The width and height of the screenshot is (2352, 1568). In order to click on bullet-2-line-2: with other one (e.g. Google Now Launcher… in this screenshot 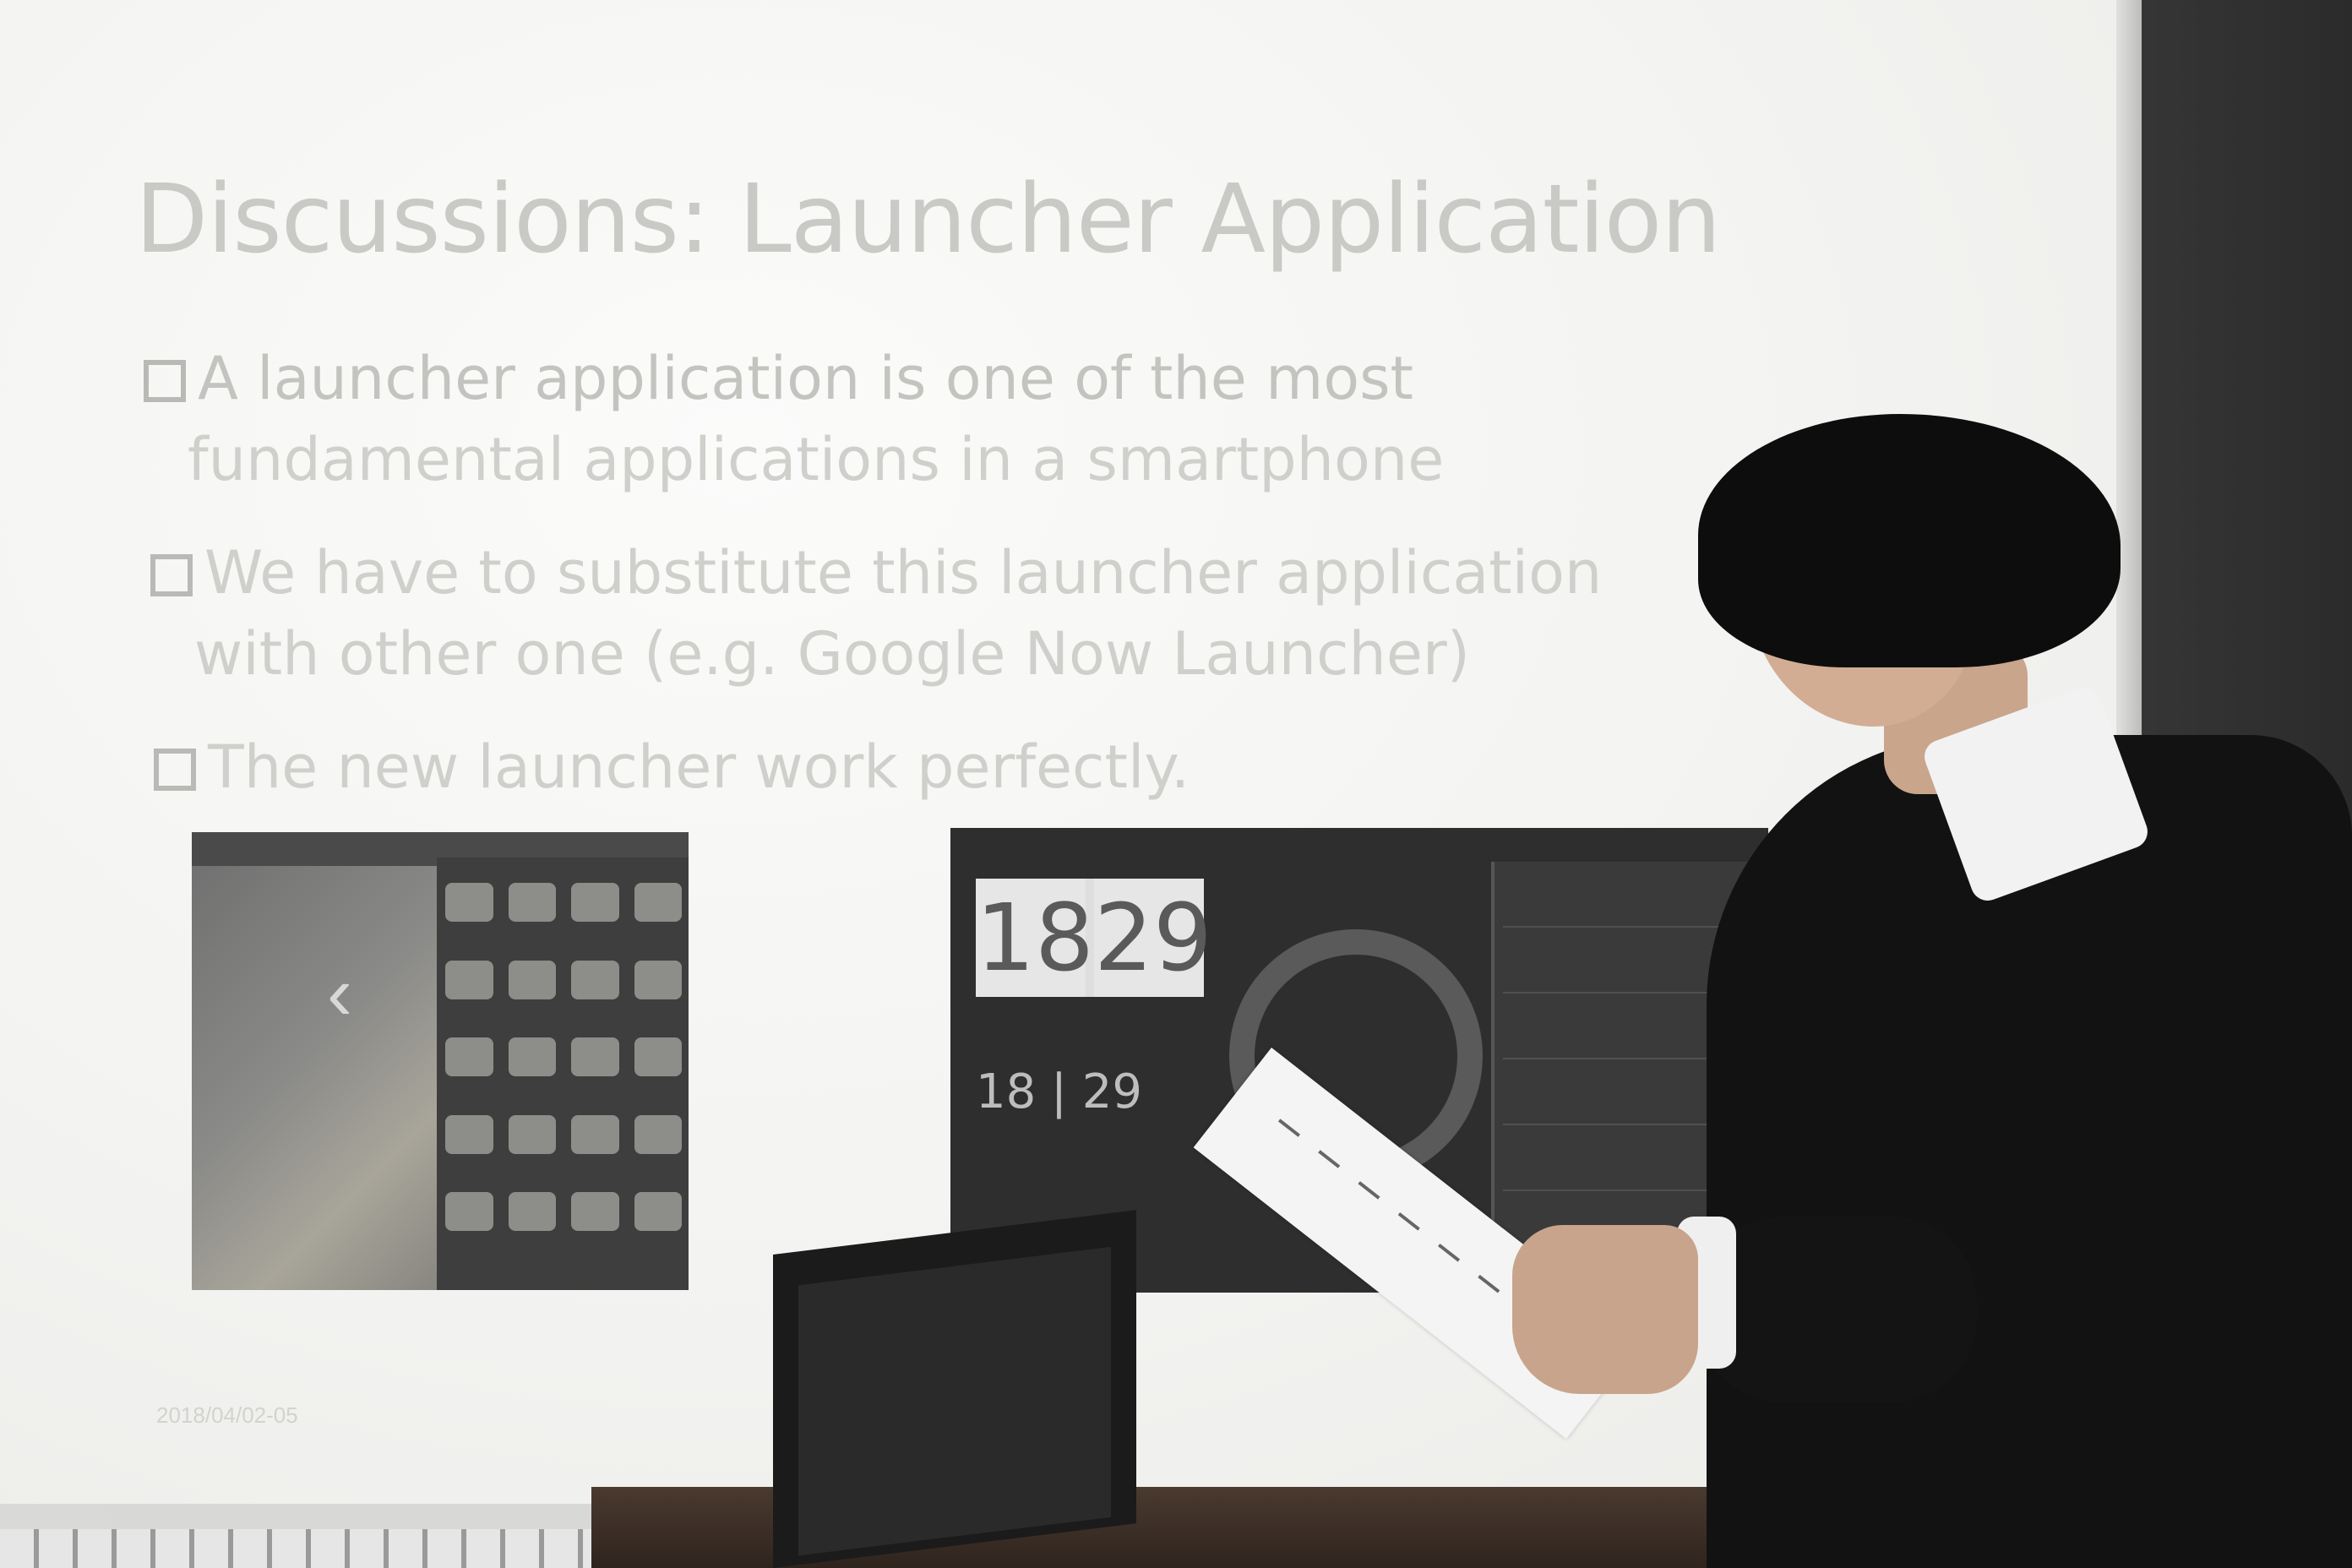, I will do `click(832, 654)`.